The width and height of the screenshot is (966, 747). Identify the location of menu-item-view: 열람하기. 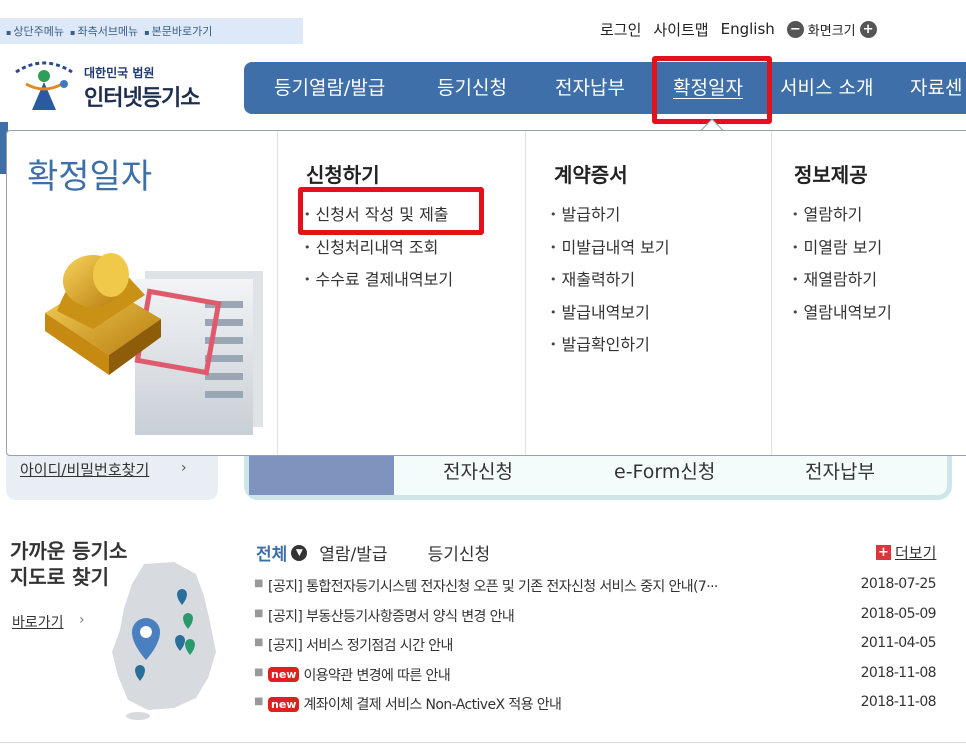
(842, 217).